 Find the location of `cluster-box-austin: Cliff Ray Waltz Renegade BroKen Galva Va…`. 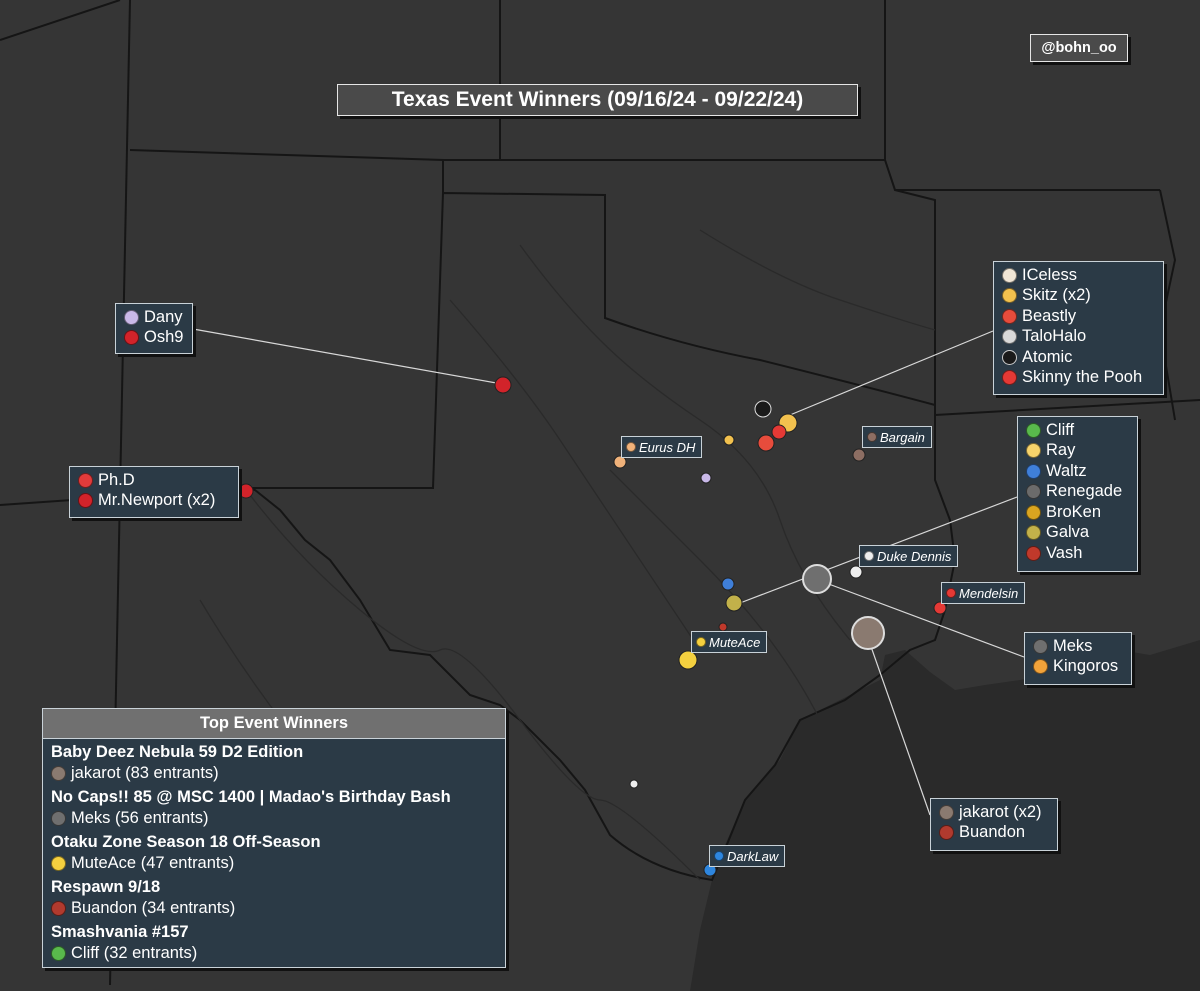

cluster-box-austin: Cliff Ray Waltz Renegade BroKen Galva Va… is located at coordinates (1077, 494).